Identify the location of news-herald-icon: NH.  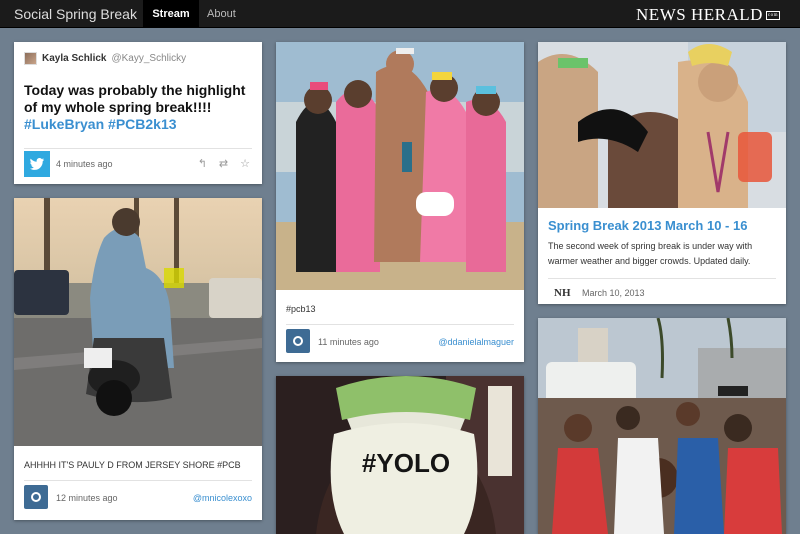
(562, 293).